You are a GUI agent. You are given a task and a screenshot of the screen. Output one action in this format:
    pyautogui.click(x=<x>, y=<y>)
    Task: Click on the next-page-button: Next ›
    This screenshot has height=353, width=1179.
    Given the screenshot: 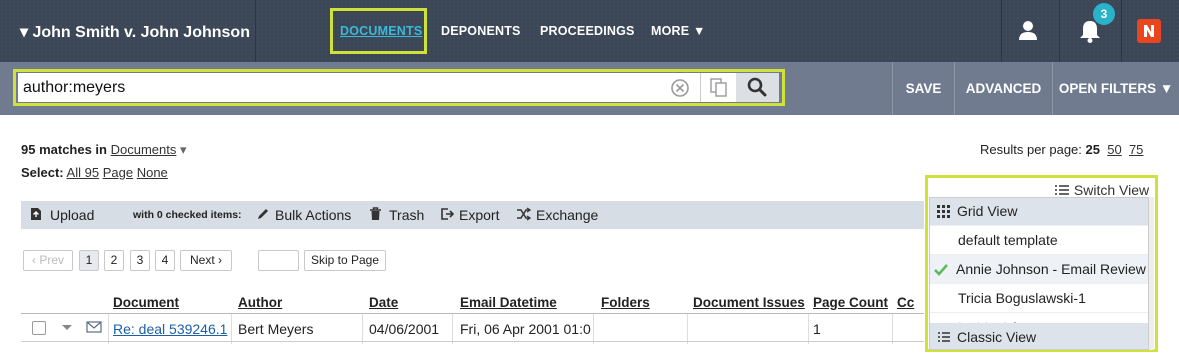 What is the action you would take?
    pyautogui.click(x=206, y=260)
    